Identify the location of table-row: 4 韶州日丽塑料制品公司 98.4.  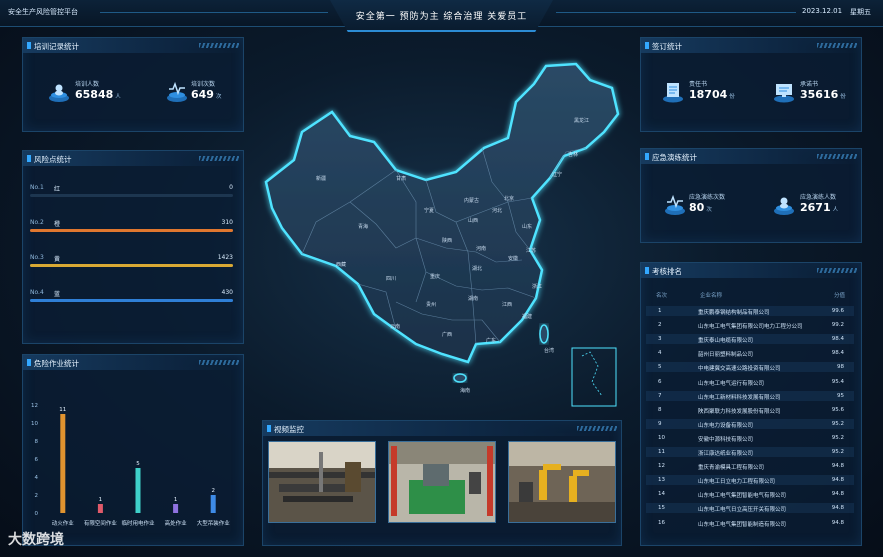
(750, 353).